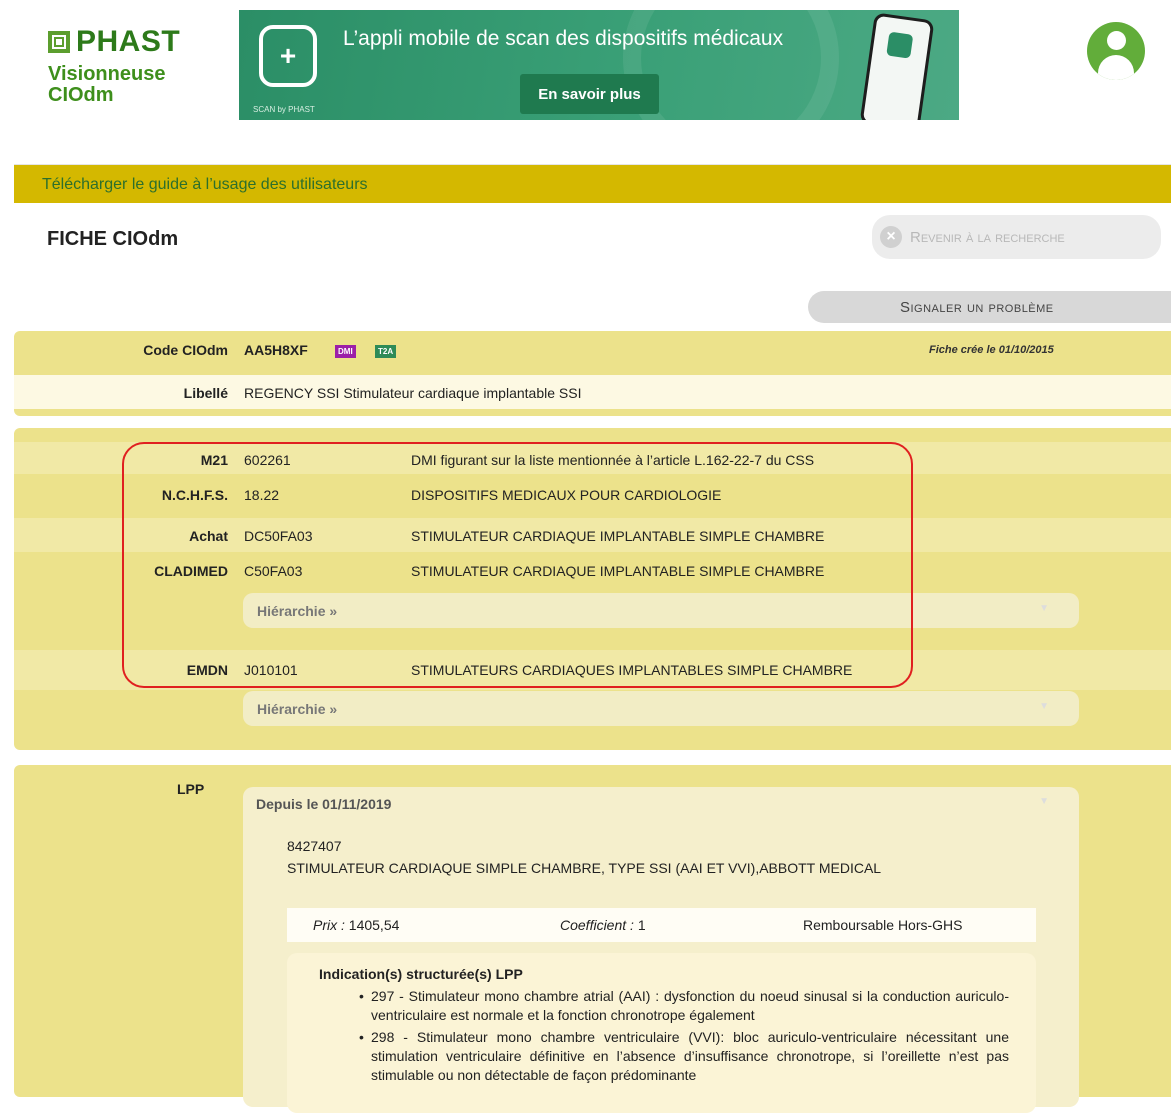  I want to click on t2a-badge: T2A, so click(386, 351).